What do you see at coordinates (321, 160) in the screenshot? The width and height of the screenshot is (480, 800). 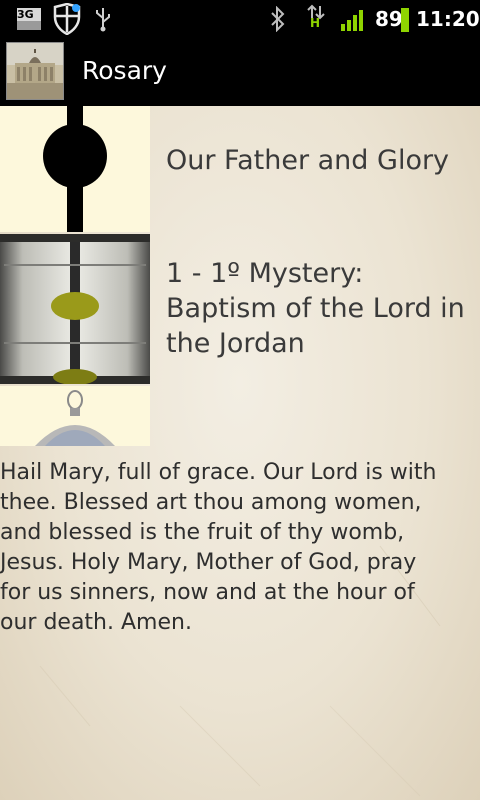 I see `row-label-our-father: Our Father and Glory` at bounding box center [321, 160].